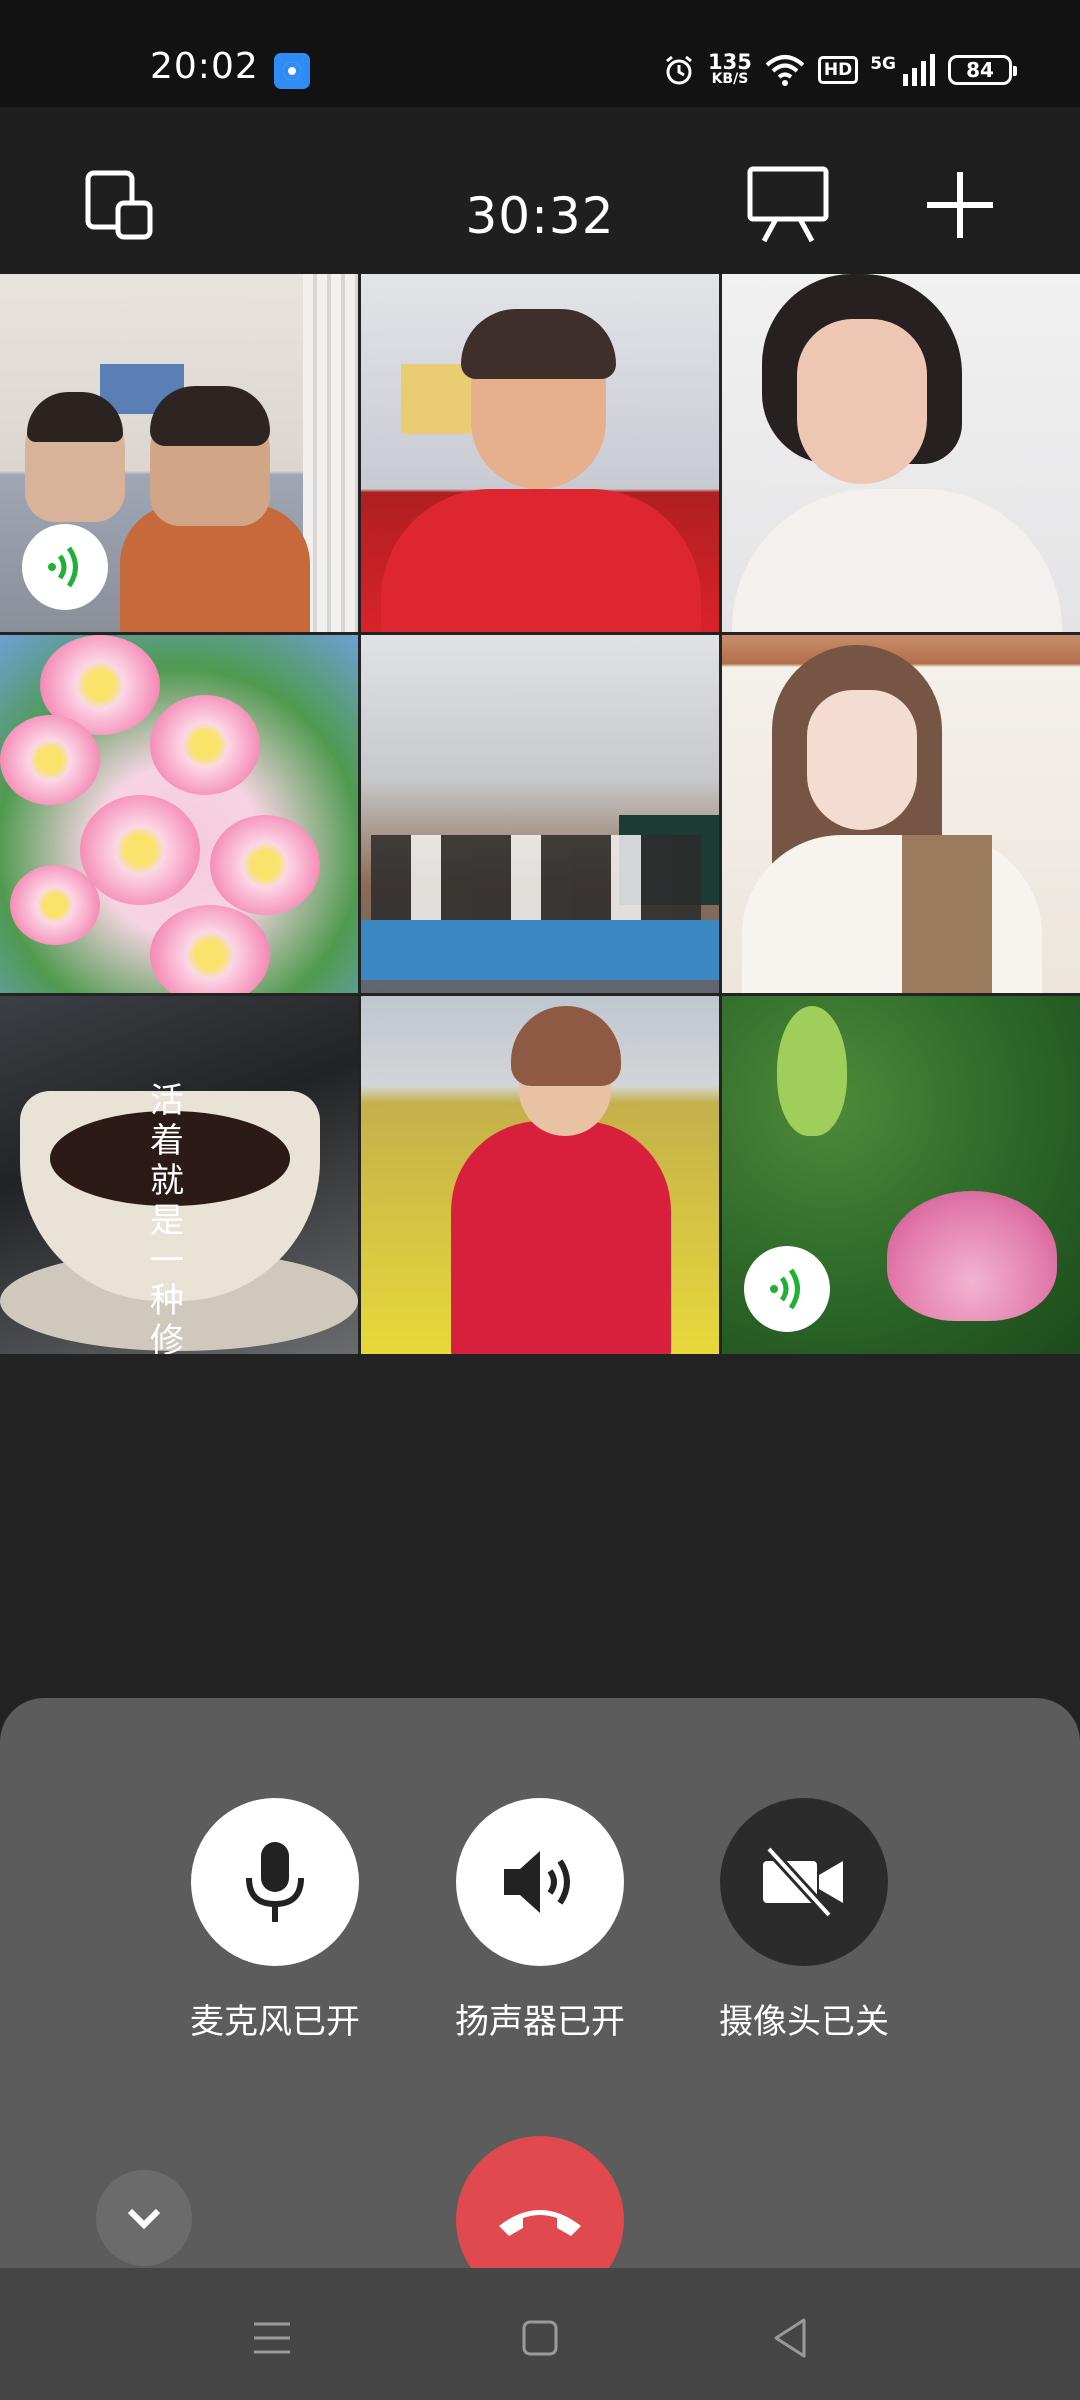 The width and height of the screenshot is (1080, 2400). Describe the element at coordinates (883, 64) in the screenshot. I see `network-type: 5G` at that location.